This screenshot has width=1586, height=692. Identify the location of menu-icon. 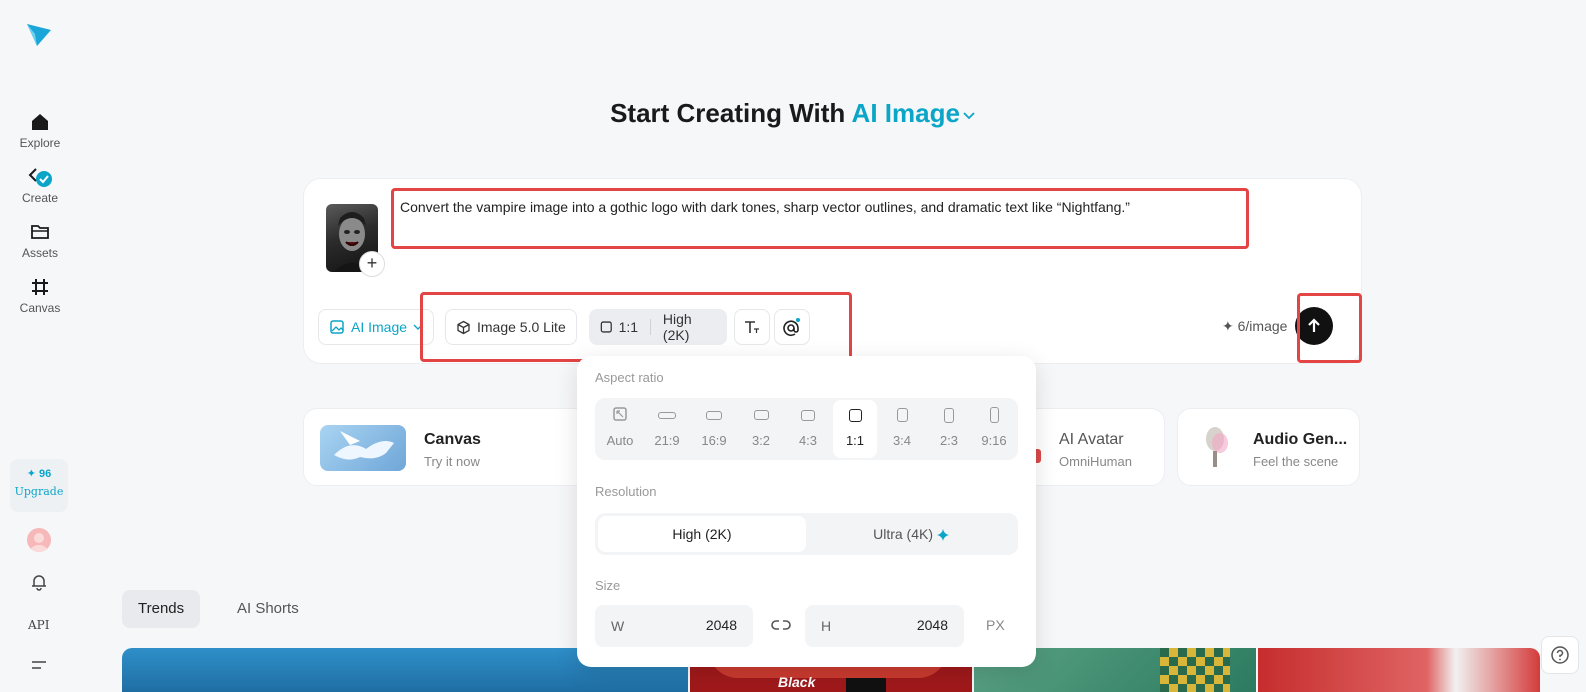
(39, 666).